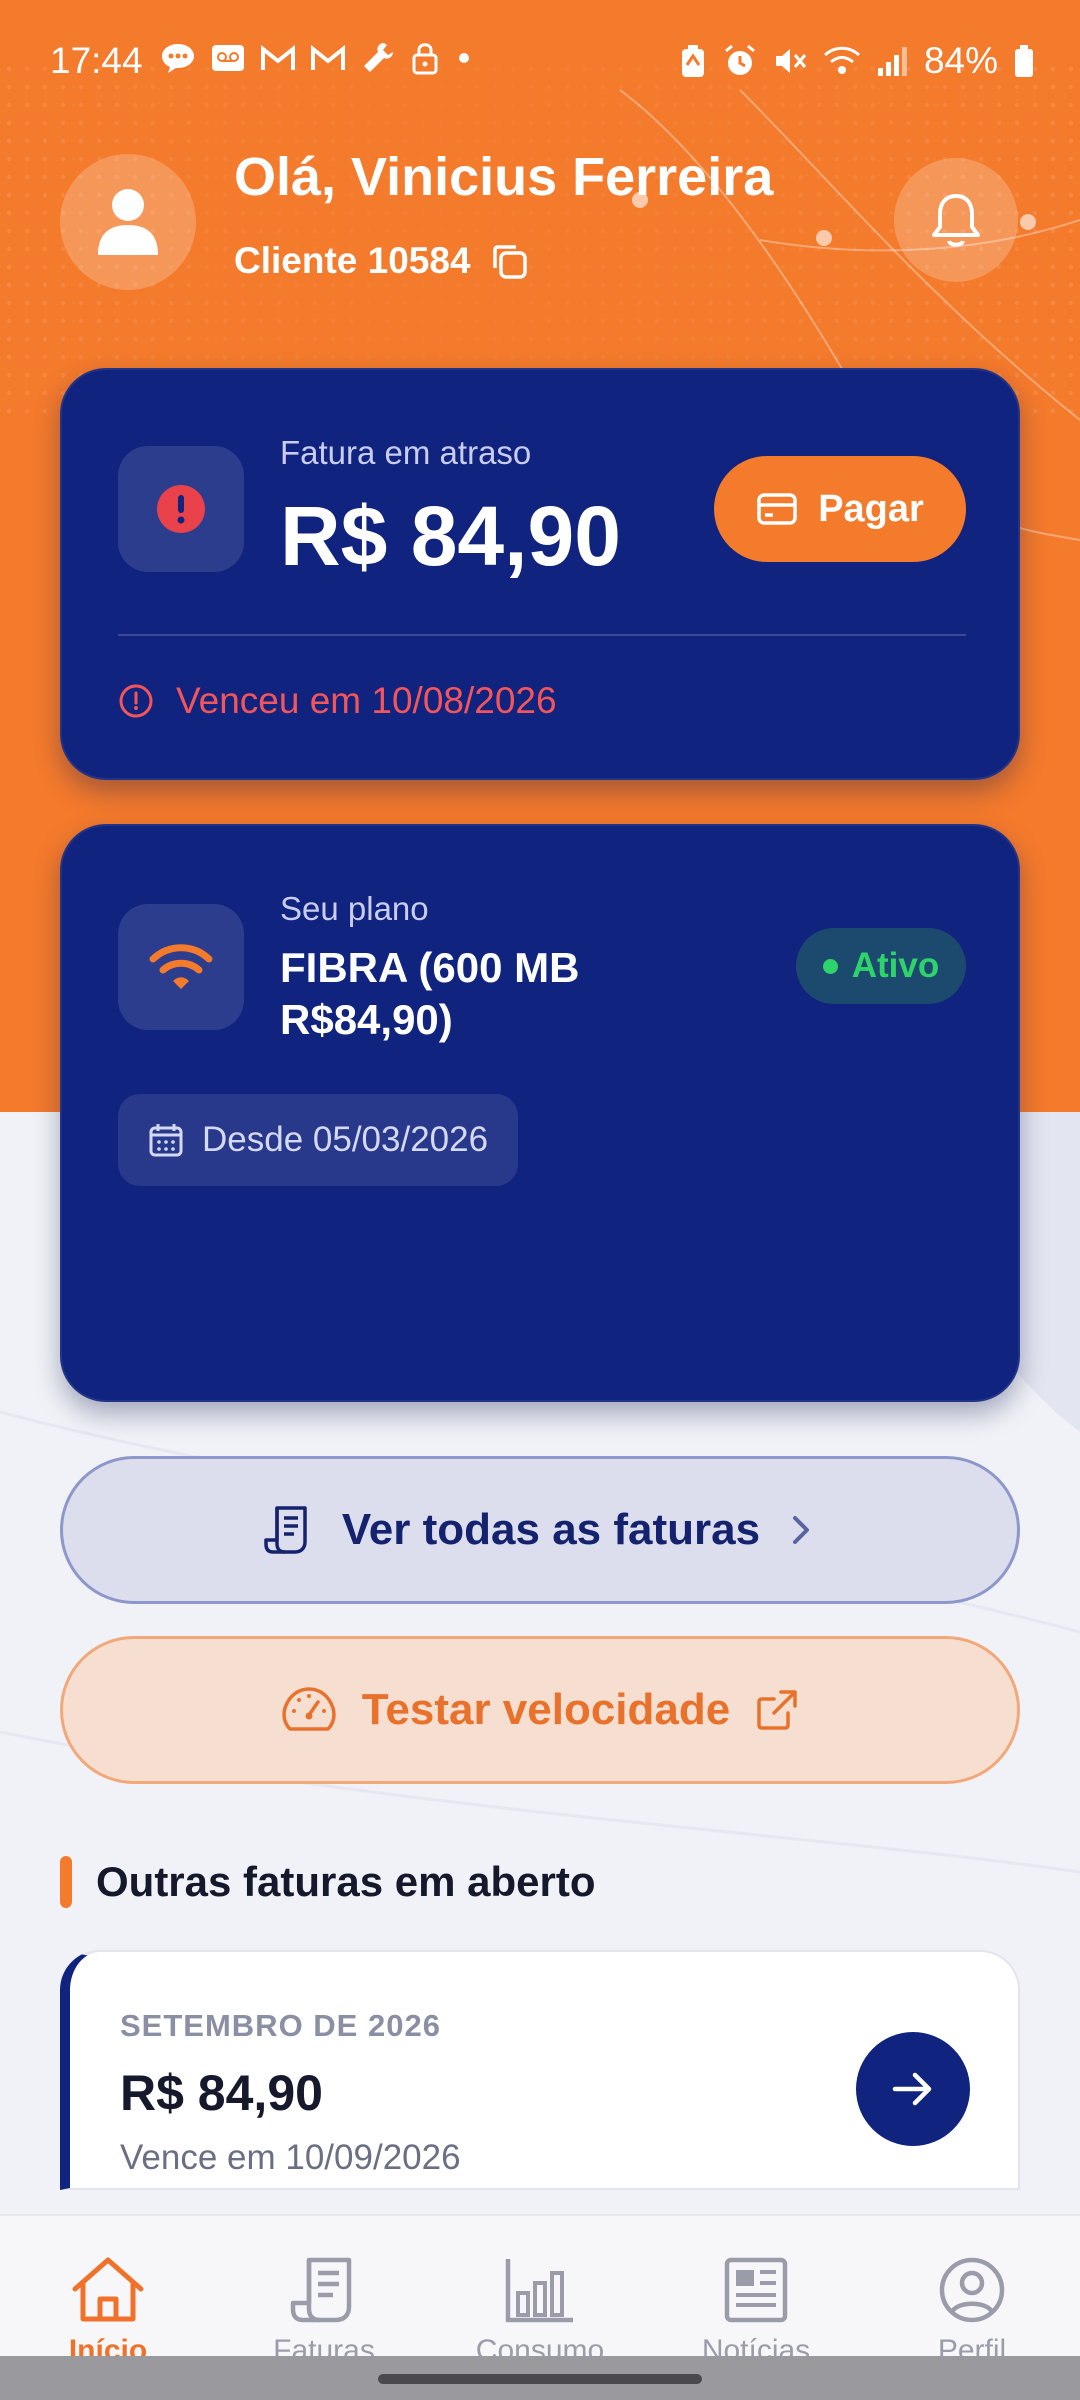 The image size is (1080, 2400). I want to click on open-invoices-section-title: Outras faturas em aberto, so click(328, 1882).